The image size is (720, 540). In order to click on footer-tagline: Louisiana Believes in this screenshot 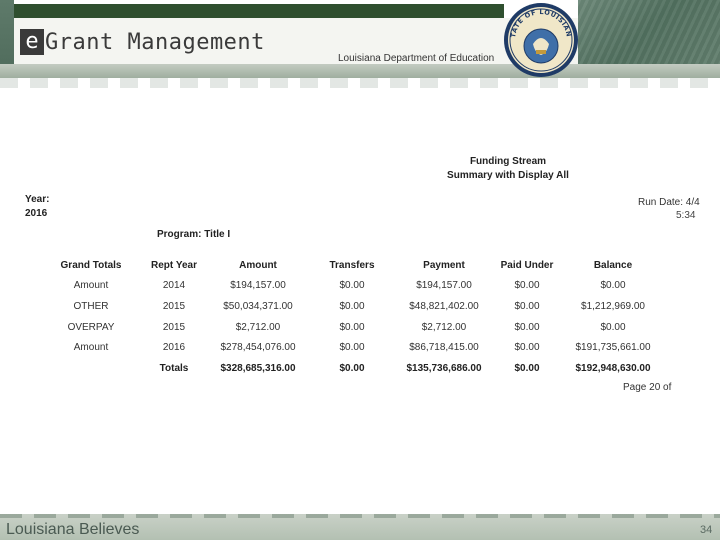, I will do `click(73, 529)`.